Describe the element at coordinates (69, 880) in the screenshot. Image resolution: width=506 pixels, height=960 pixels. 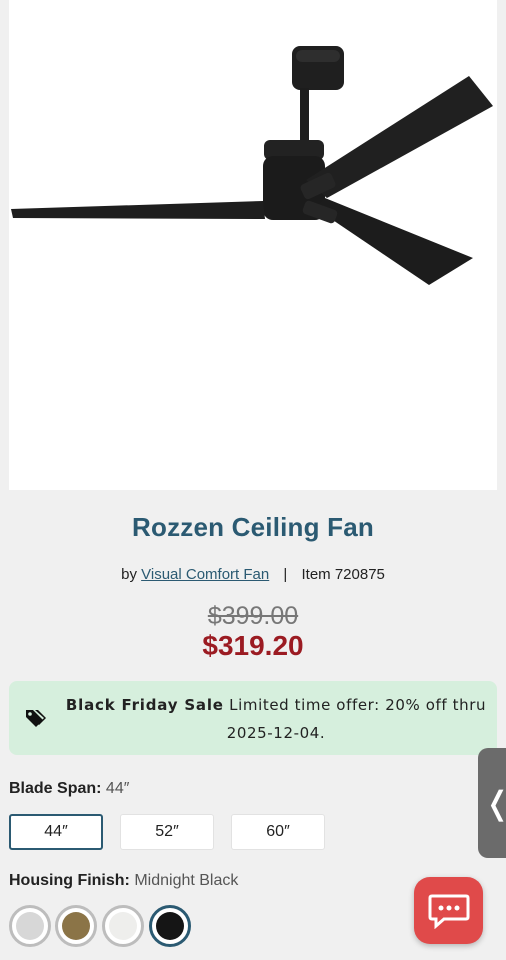
I see `housing-finish-title: Housing Finish:` at that location.